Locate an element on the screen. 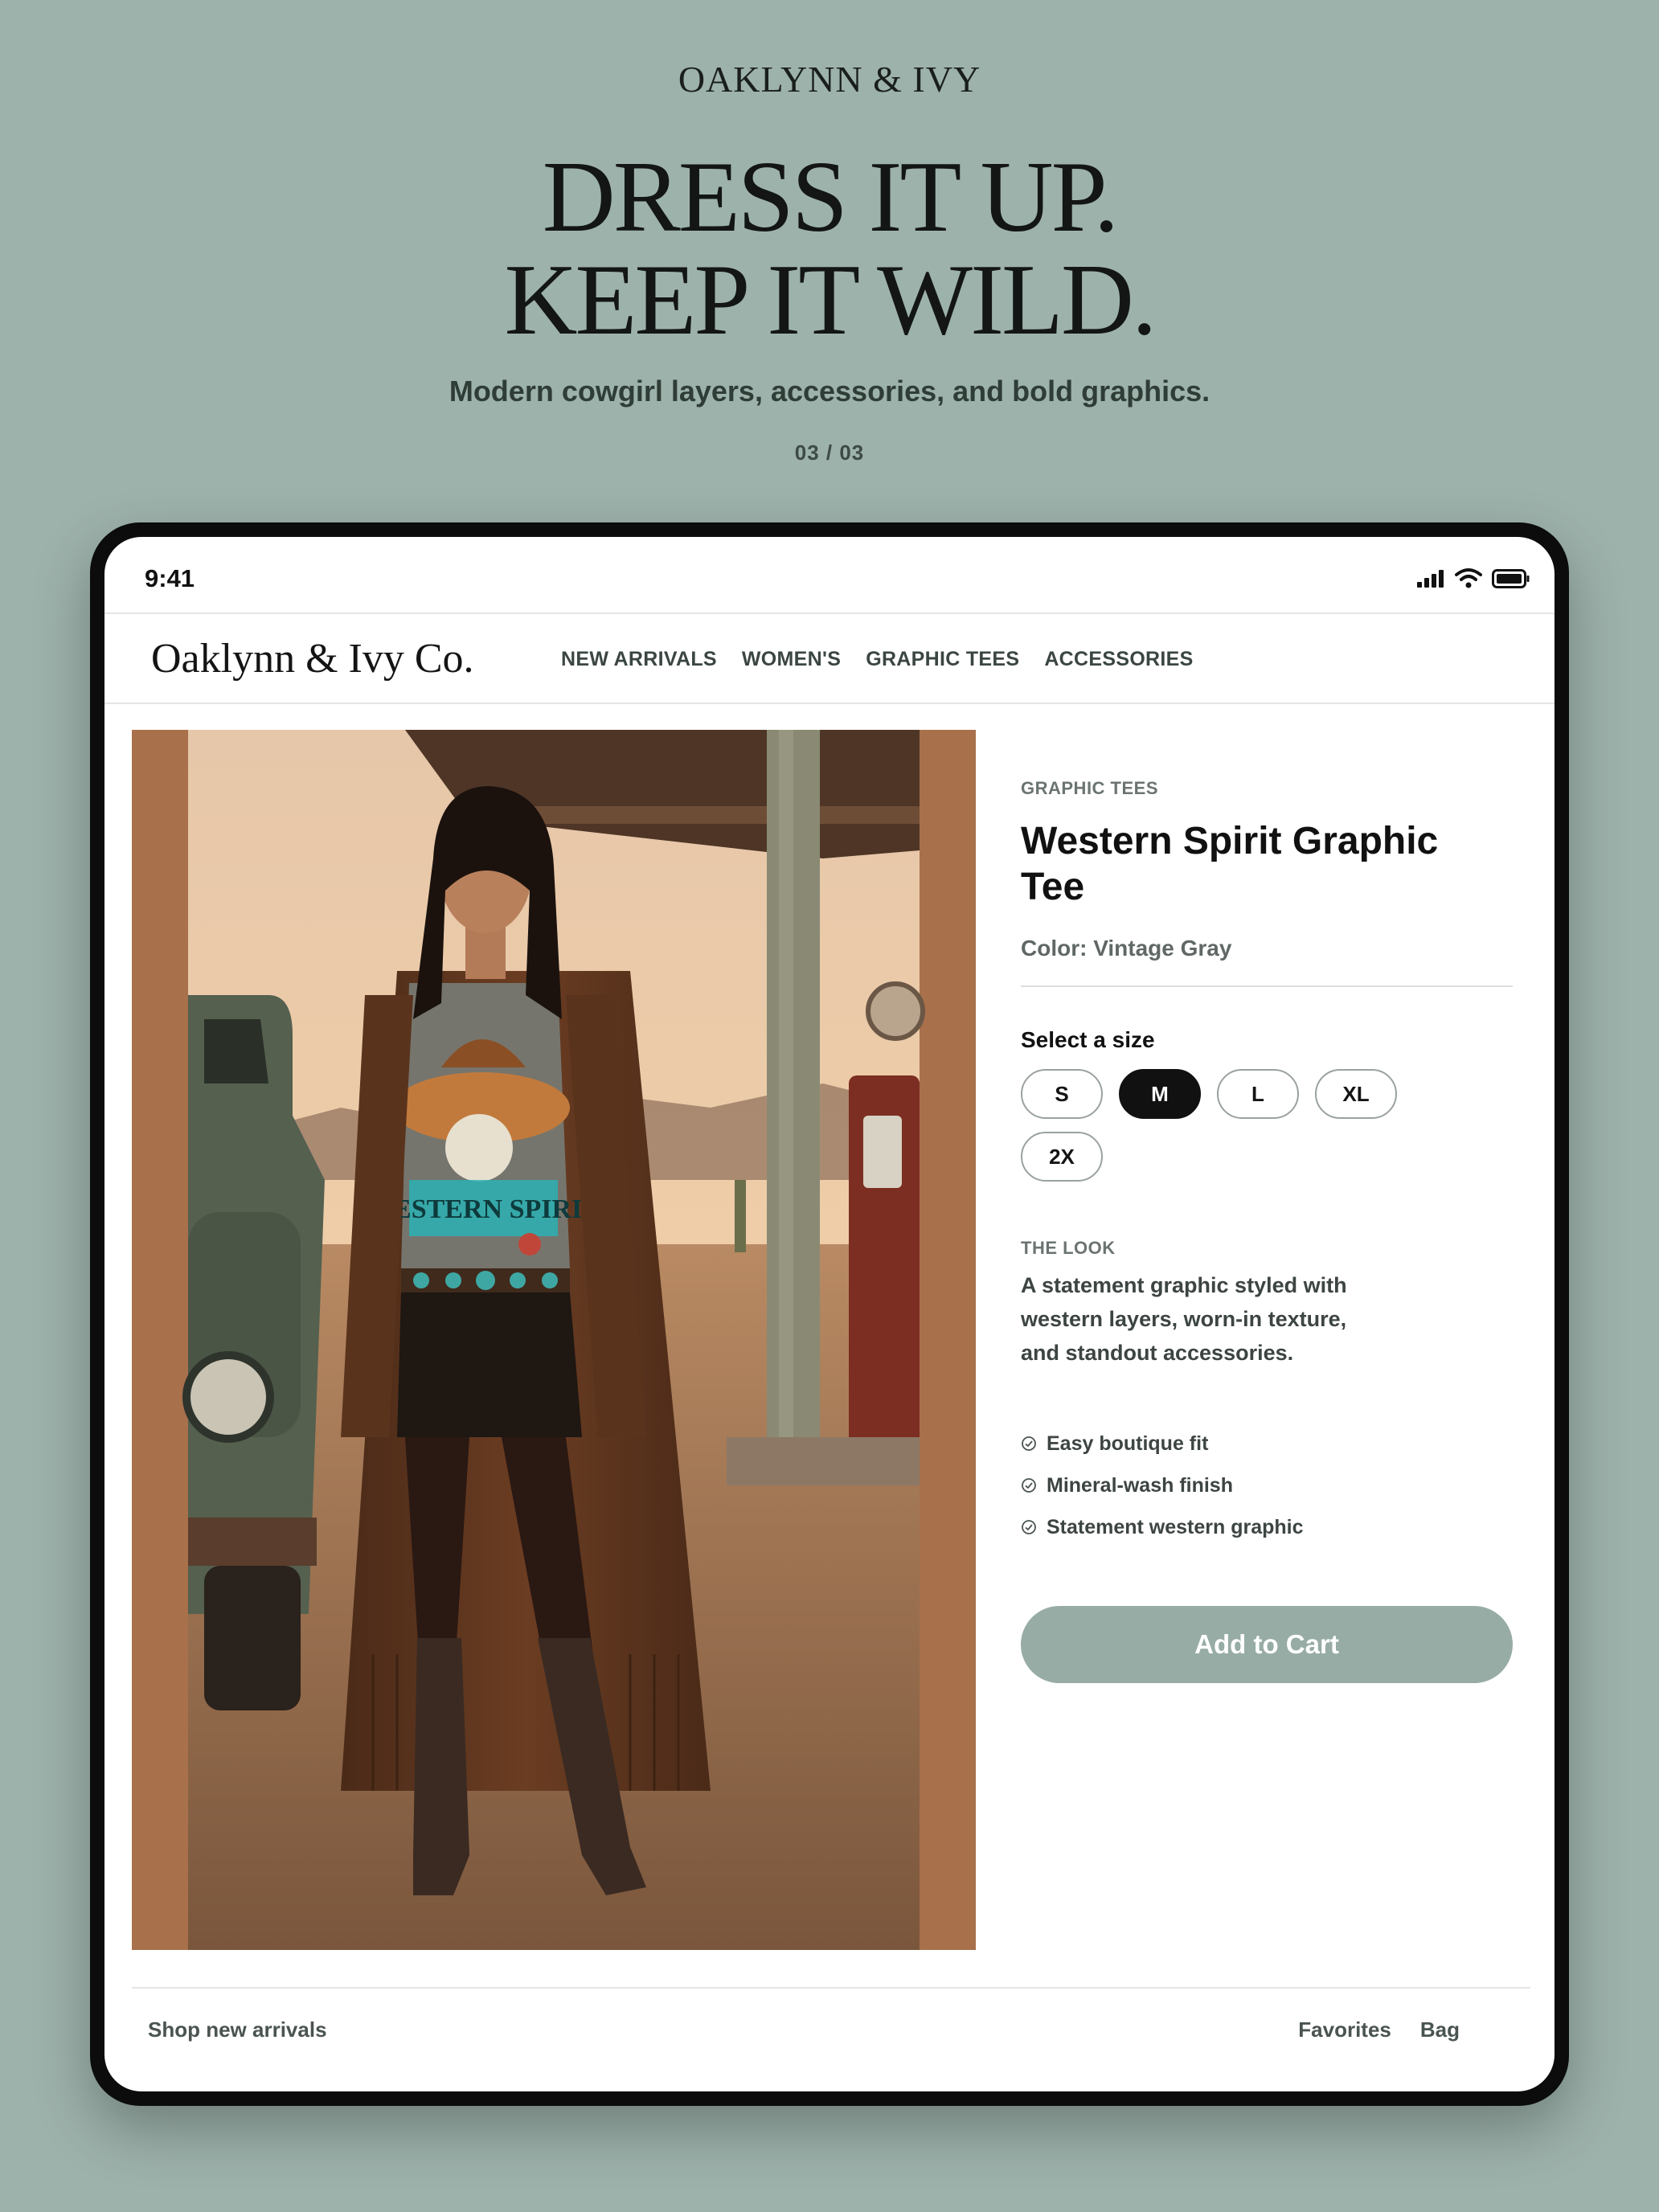  headline-line-1: DRESS IT UP. is located at coordinates (830, 197).